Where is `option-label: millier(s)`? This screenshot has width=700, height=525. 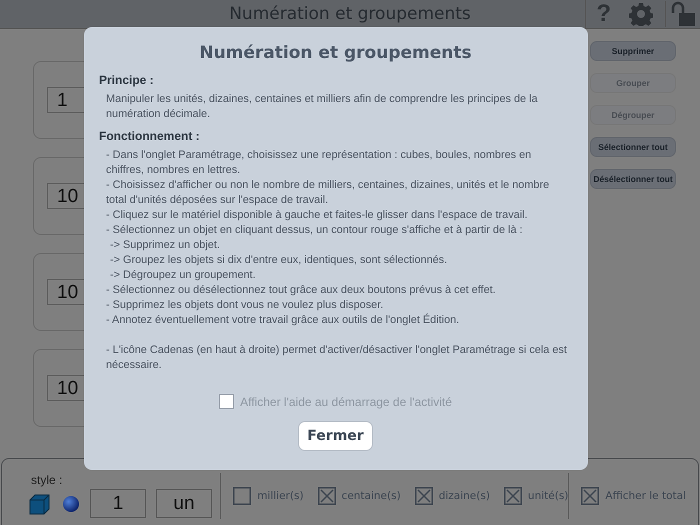 option-label: millier(s) is located at coordinates (280, 496).